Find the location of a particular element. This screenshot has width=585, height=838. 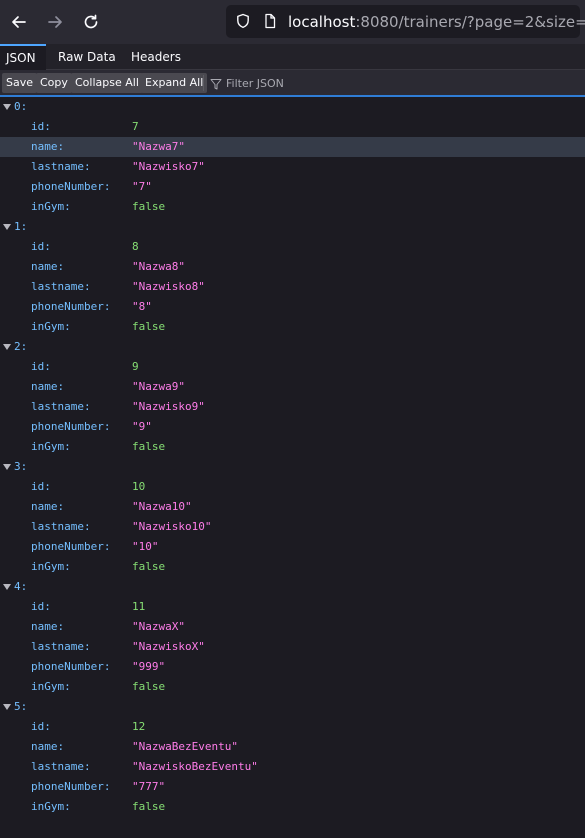

json-row-phonenumber: phoneNumber: "999" is located at coordinates (292, 667).